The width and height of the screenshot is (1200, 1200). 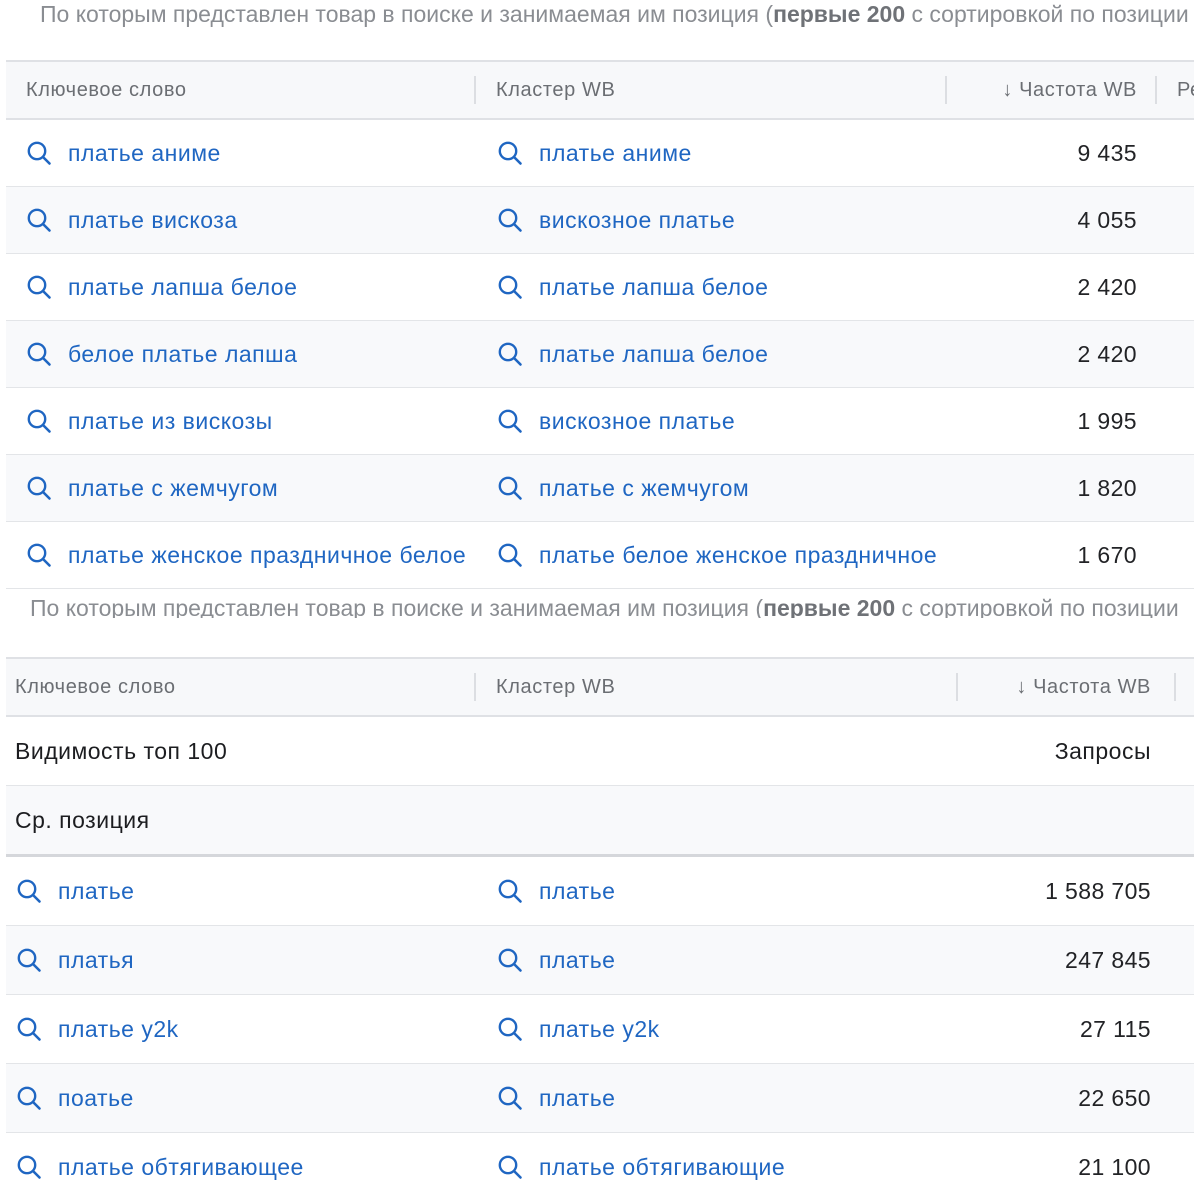 I want to click on frequency-value: 22 650, so click(x=1114, y=1098).